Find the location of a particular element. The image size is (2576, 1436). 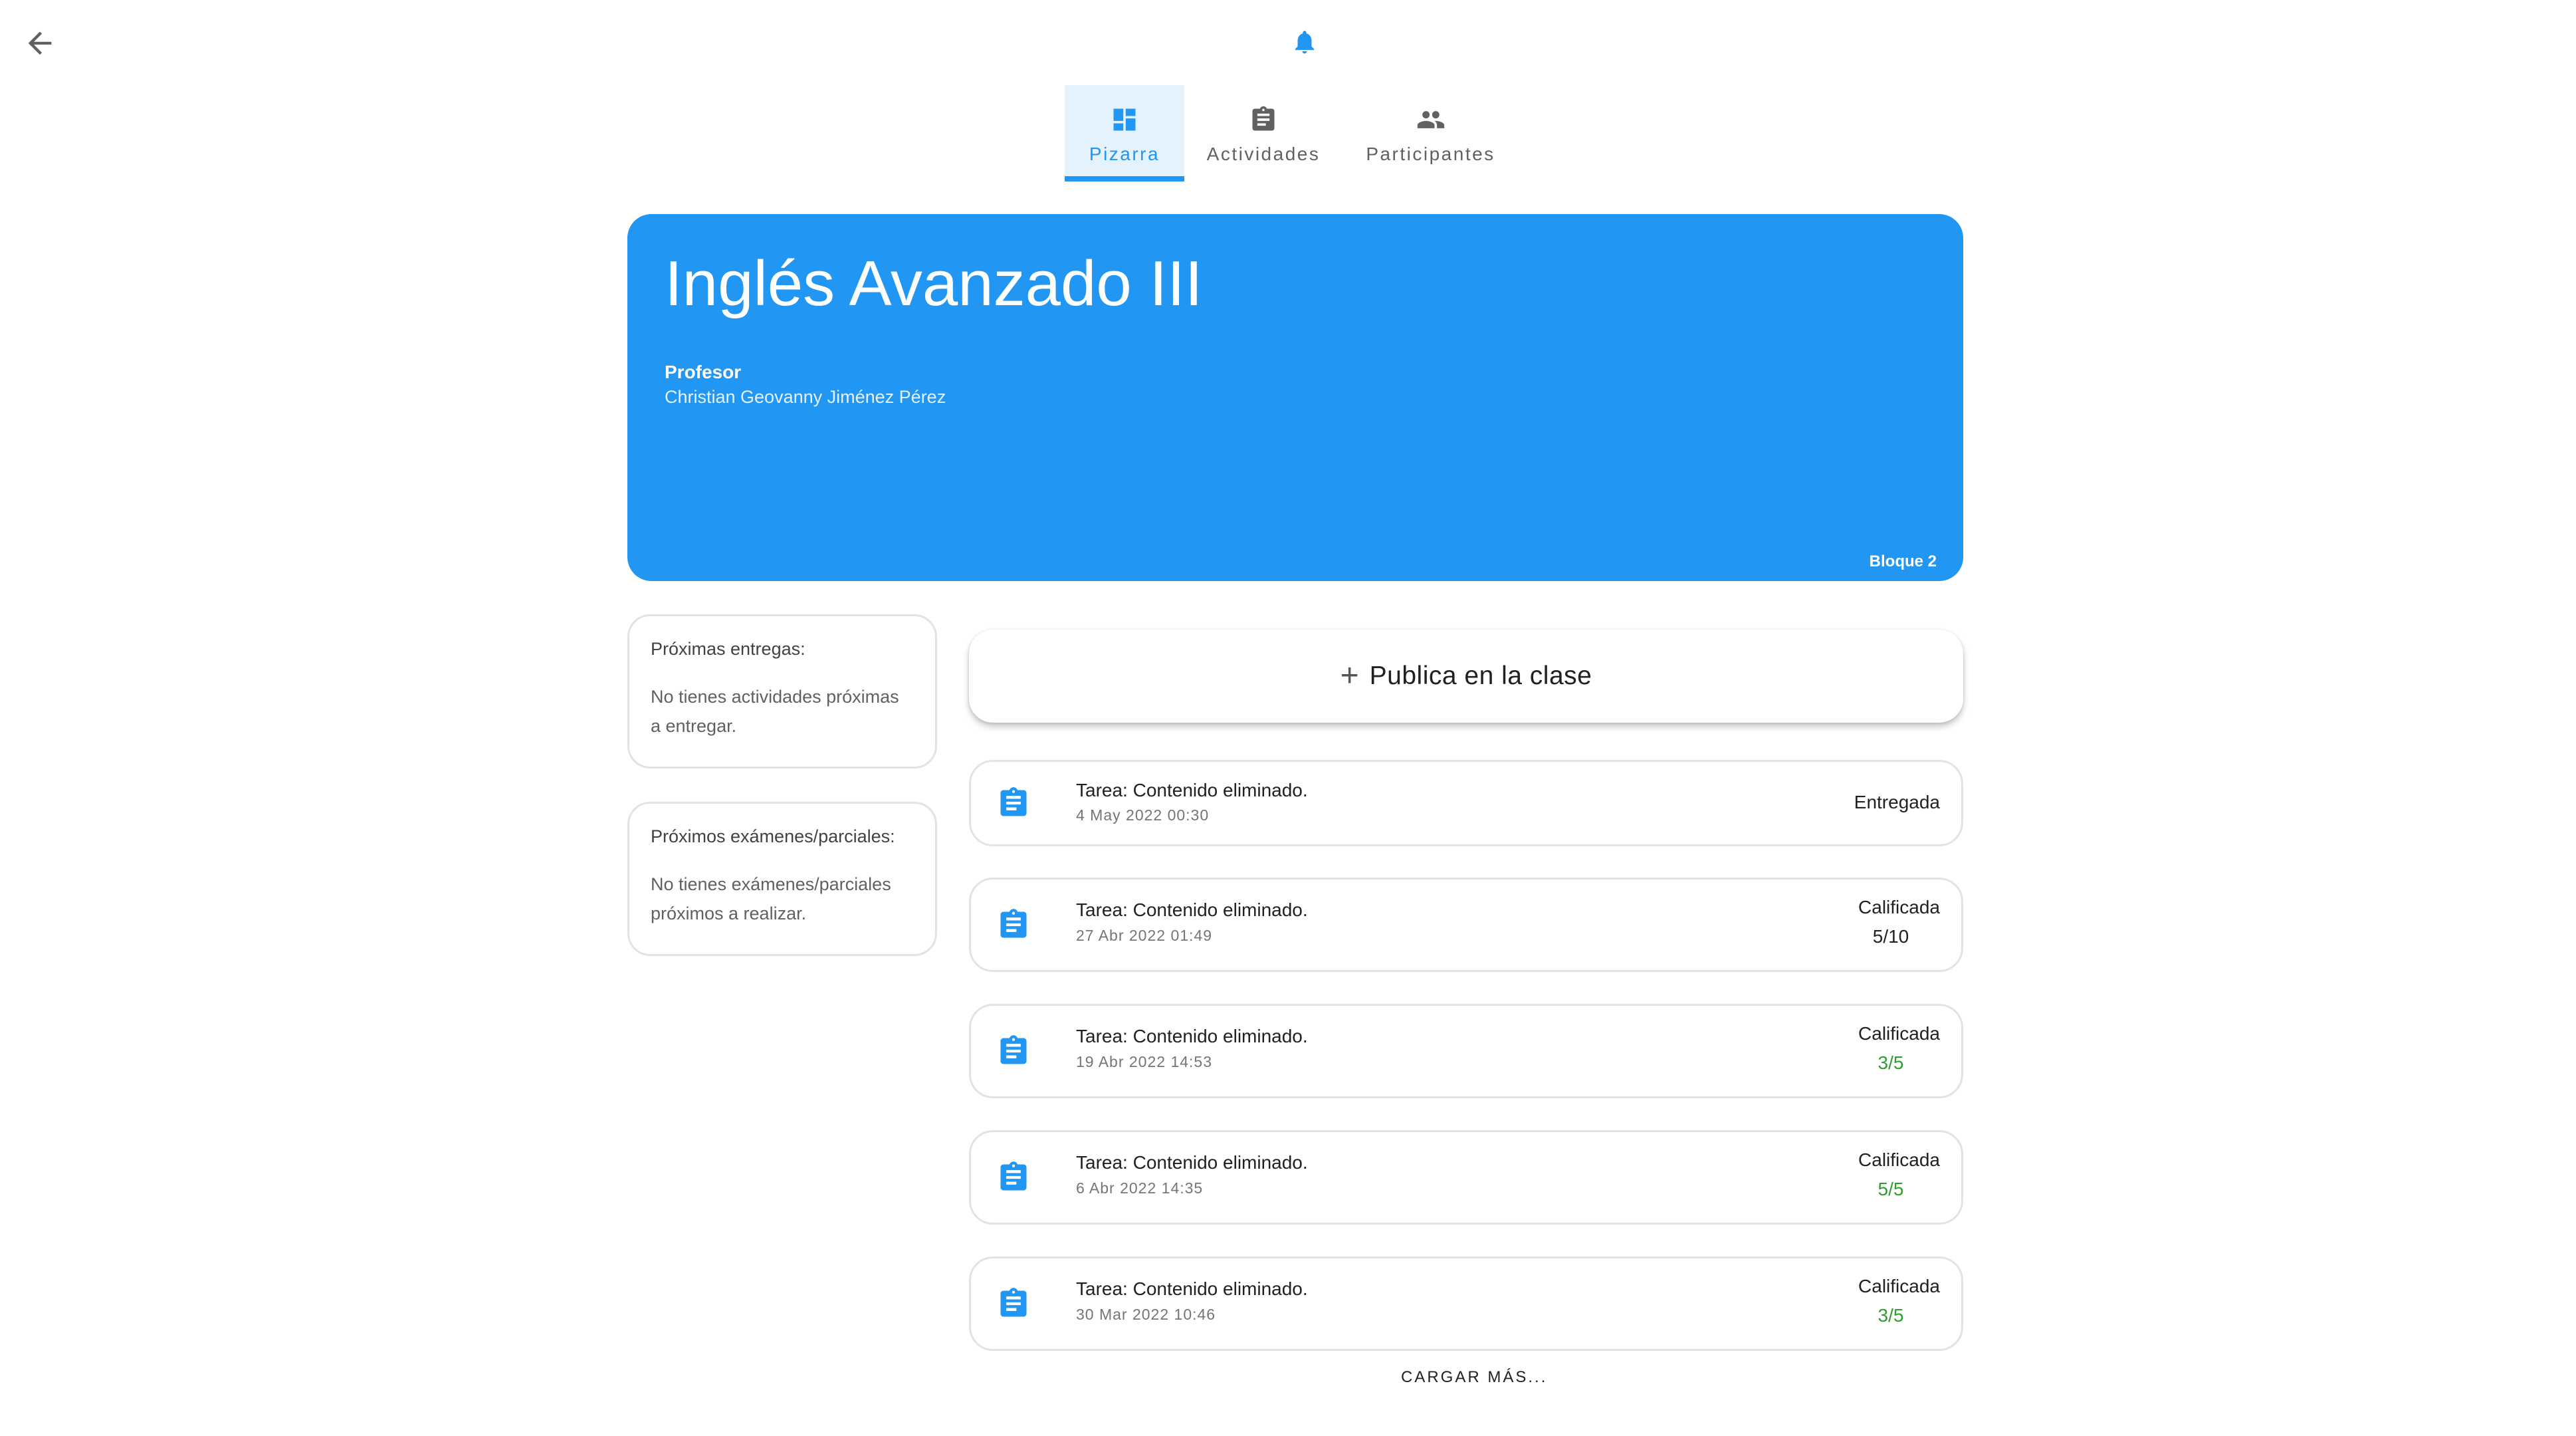

plus-icon: + is located at coordinates (1349, 675).